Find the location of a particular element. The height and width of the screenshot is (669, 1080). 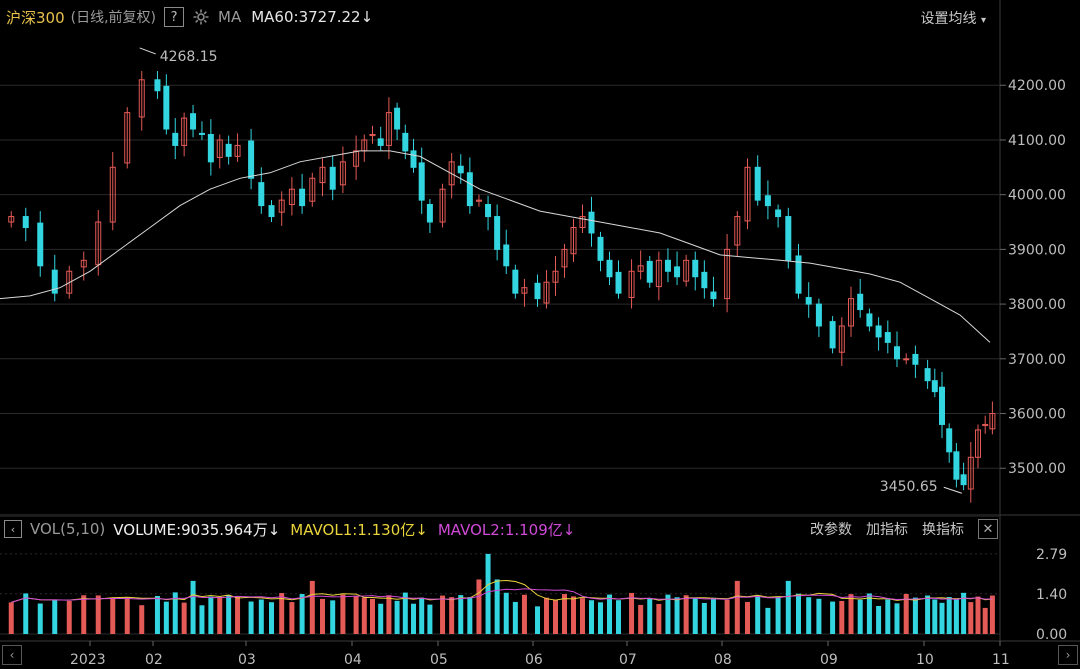

price-tick-label: 3900.00 is located at coordinates (1037, 250).